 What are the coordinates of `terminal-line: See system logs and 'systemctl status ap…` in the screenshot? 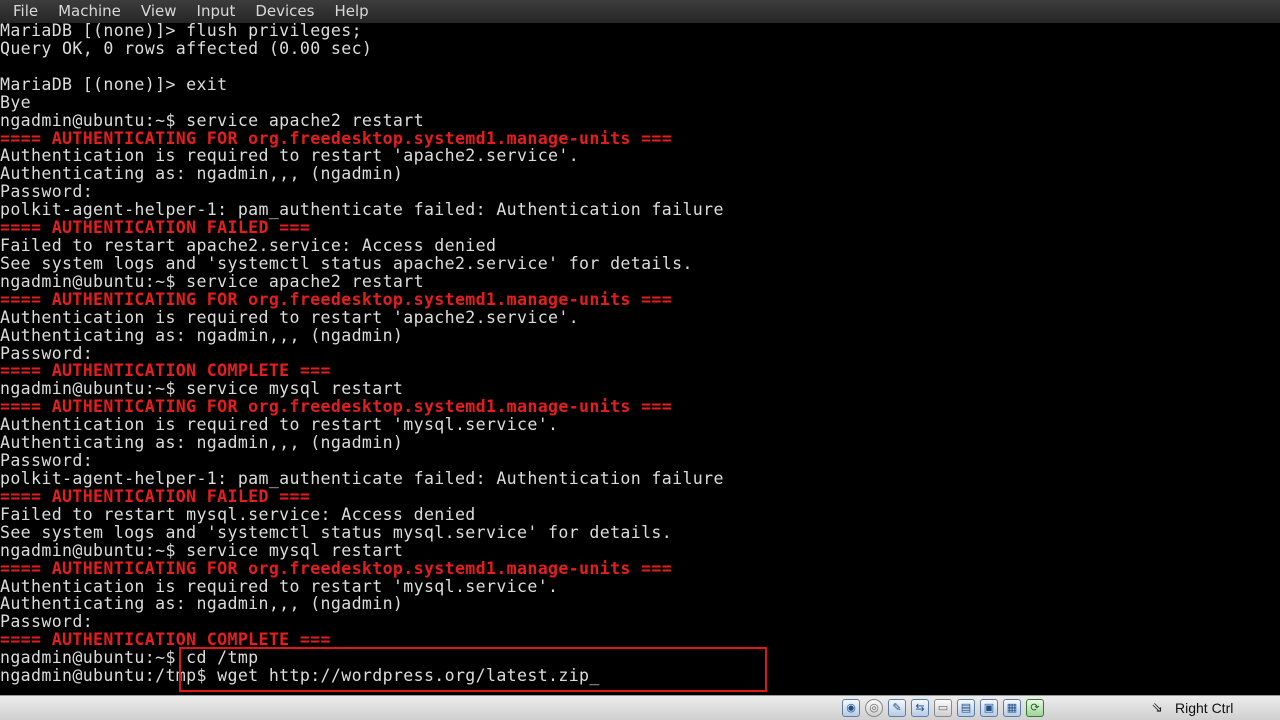 It's located at (346, 263).